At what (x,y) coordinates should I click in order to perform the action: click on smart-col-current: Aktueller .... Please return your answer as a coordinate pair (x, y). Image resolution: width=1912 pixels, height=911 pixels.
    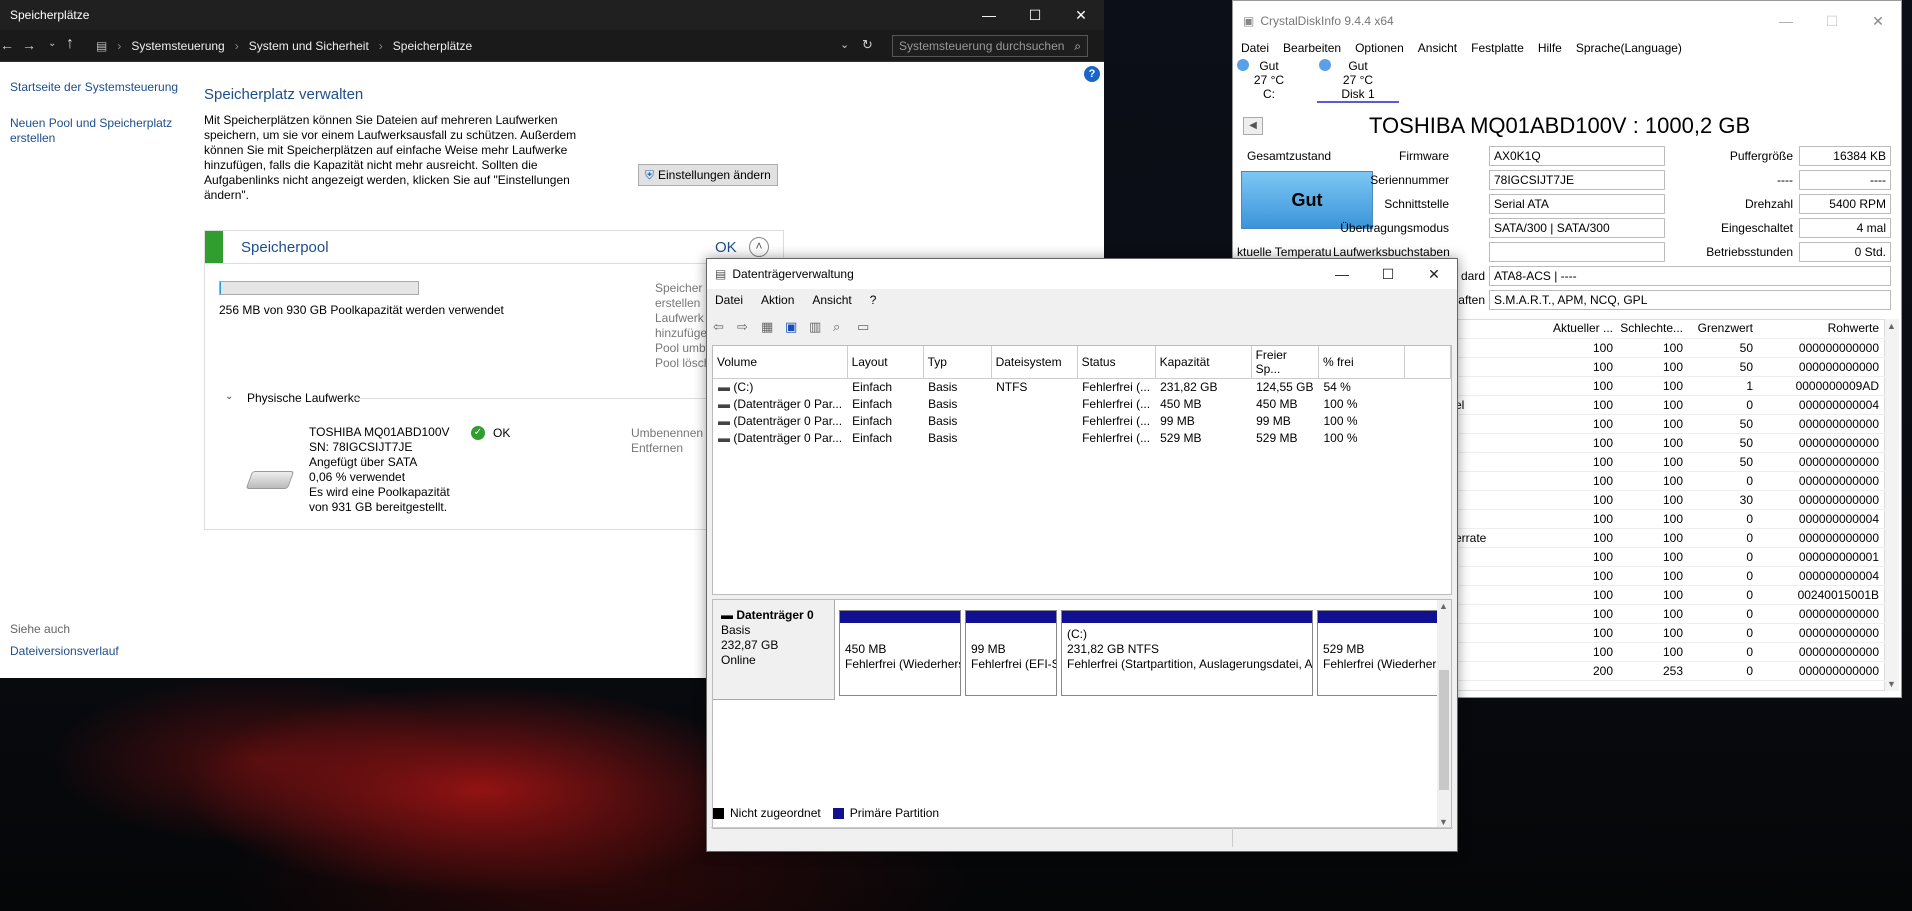
    Looking at the image, I should click on (1583, 329).